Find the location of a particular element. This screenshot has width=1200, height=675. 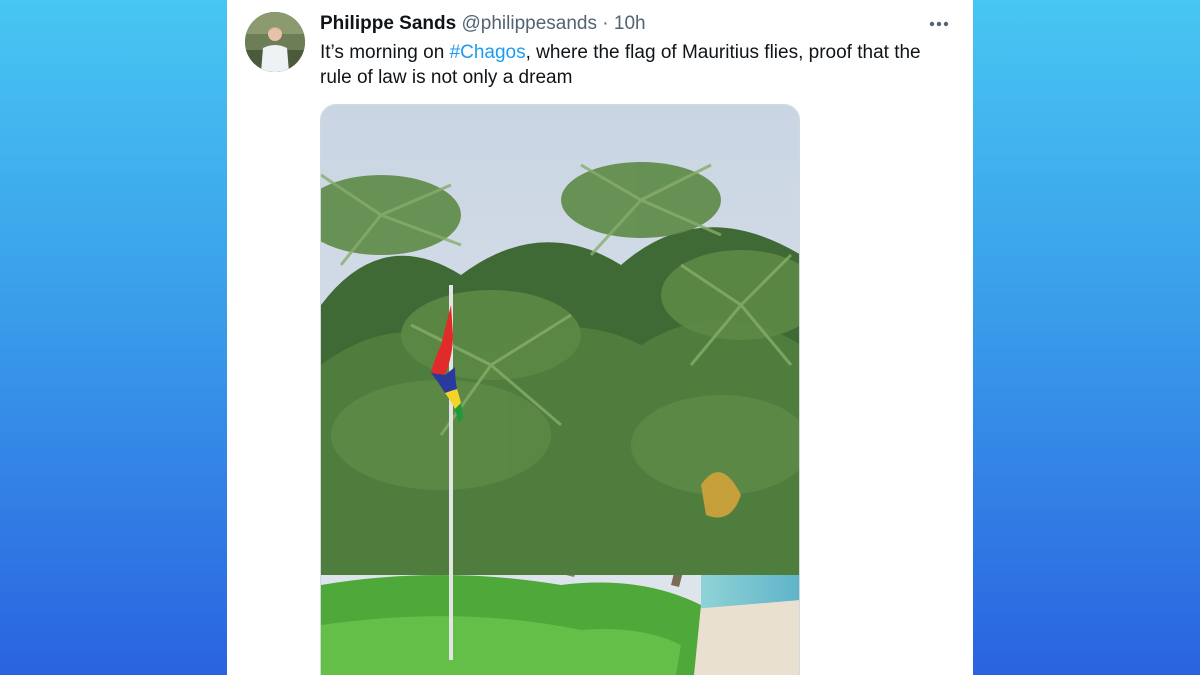

avatar-image is located at coordinates (275, 42).